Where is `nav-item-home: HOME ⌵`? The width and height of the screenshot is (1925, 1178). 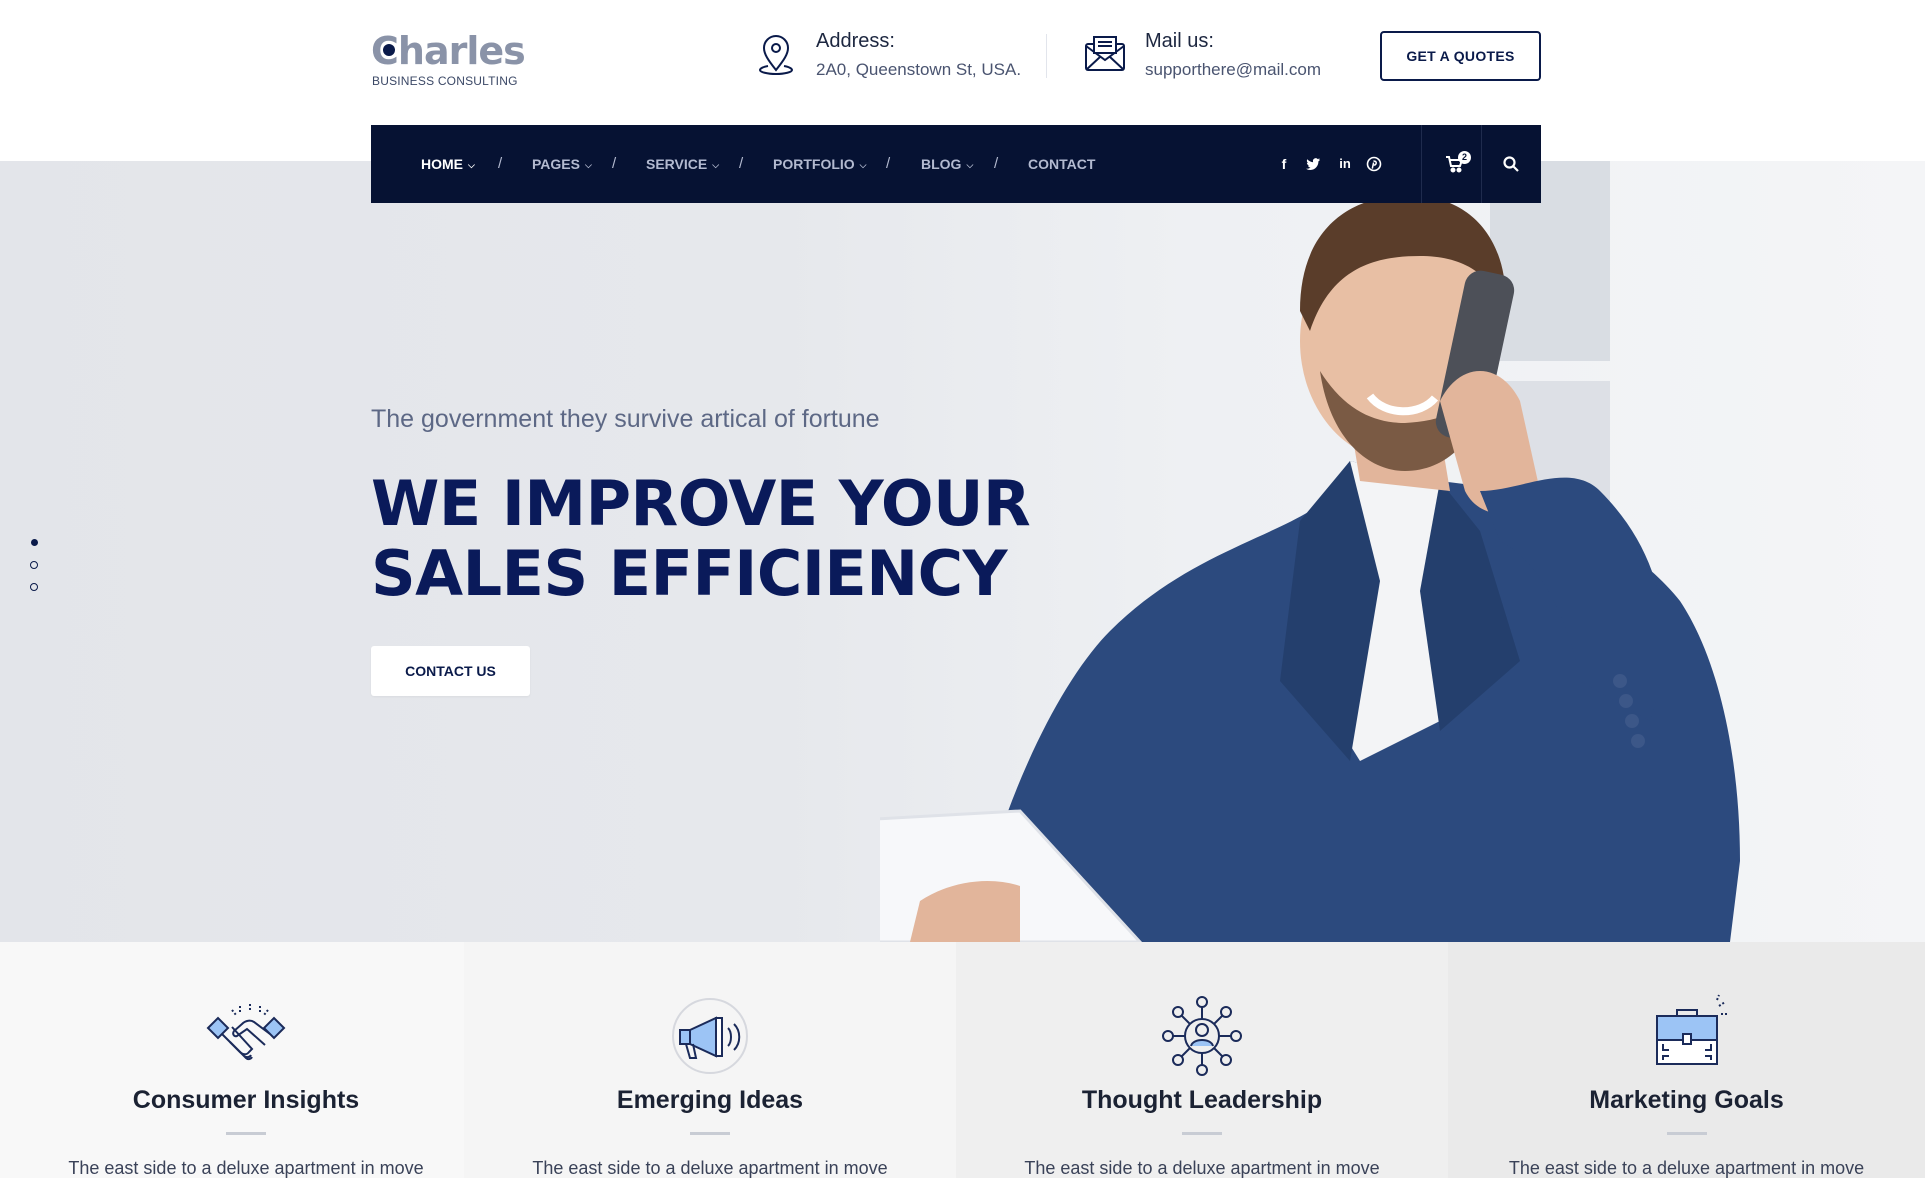
nav-item-home: HOME ⌵ is located at coordinates (448, 164).